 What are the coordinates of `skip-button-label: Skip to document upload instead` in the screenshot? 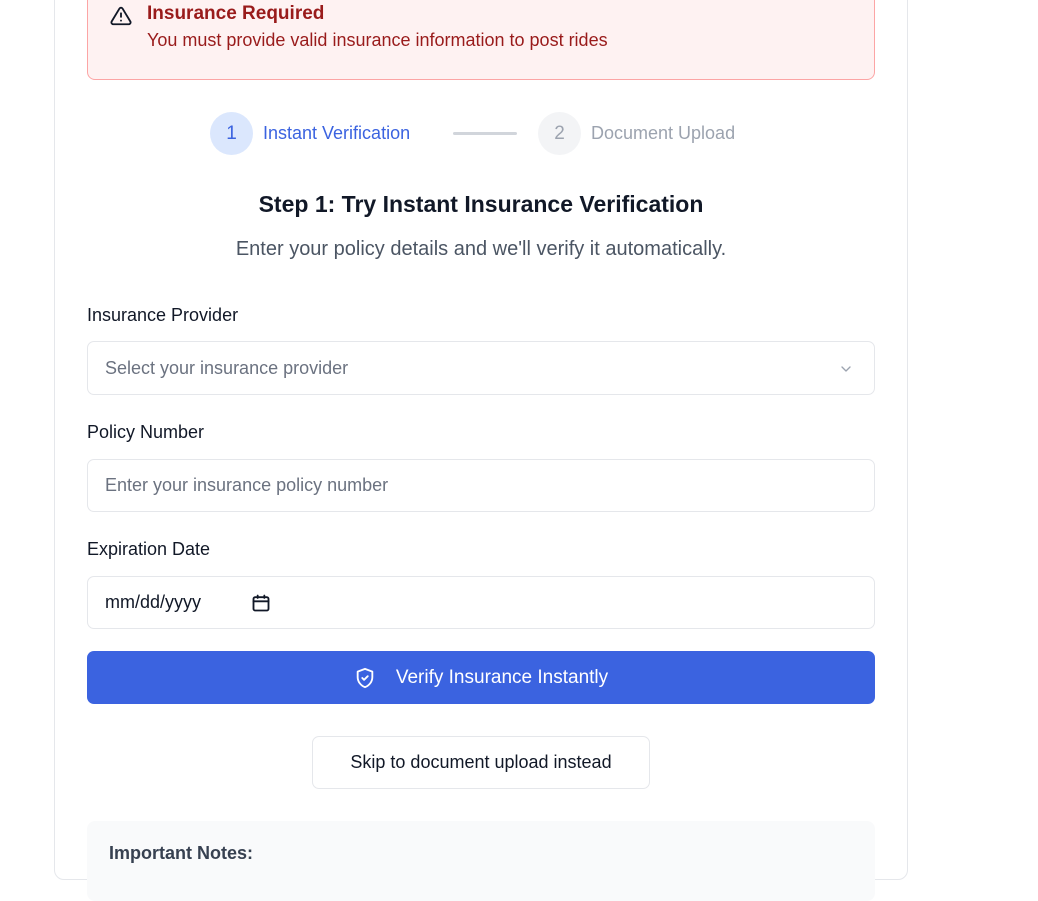 It's located at (481, 762).